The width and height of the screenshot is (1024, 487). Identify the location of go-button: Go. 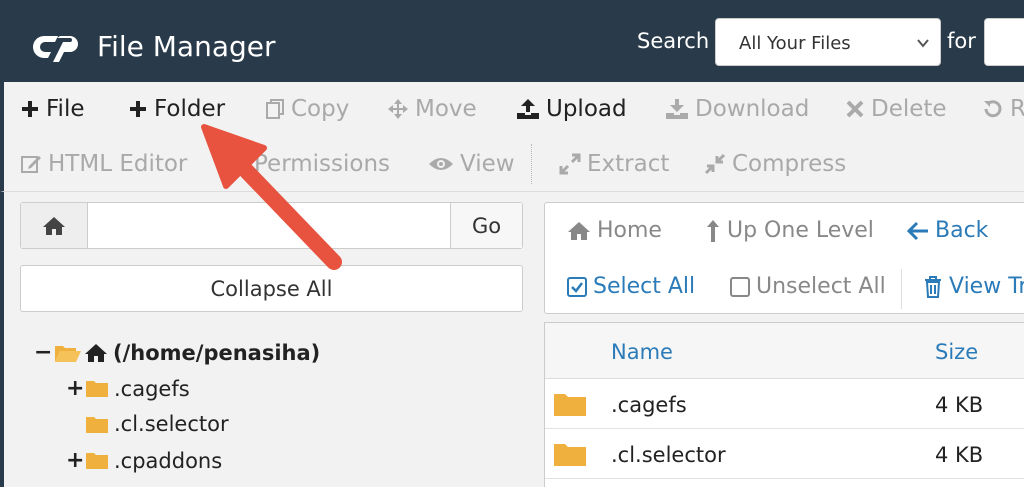
(486, 225).